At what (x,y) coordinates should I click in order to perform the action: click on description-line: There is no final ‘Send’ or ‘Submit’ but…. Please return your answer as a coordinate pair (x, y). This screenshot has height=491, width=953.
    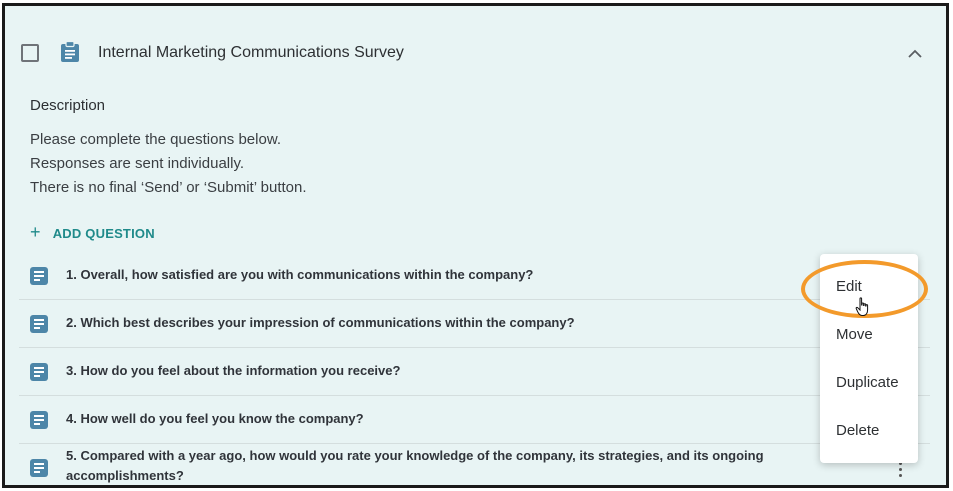
    Looking at the image, I should click on (168, 187).